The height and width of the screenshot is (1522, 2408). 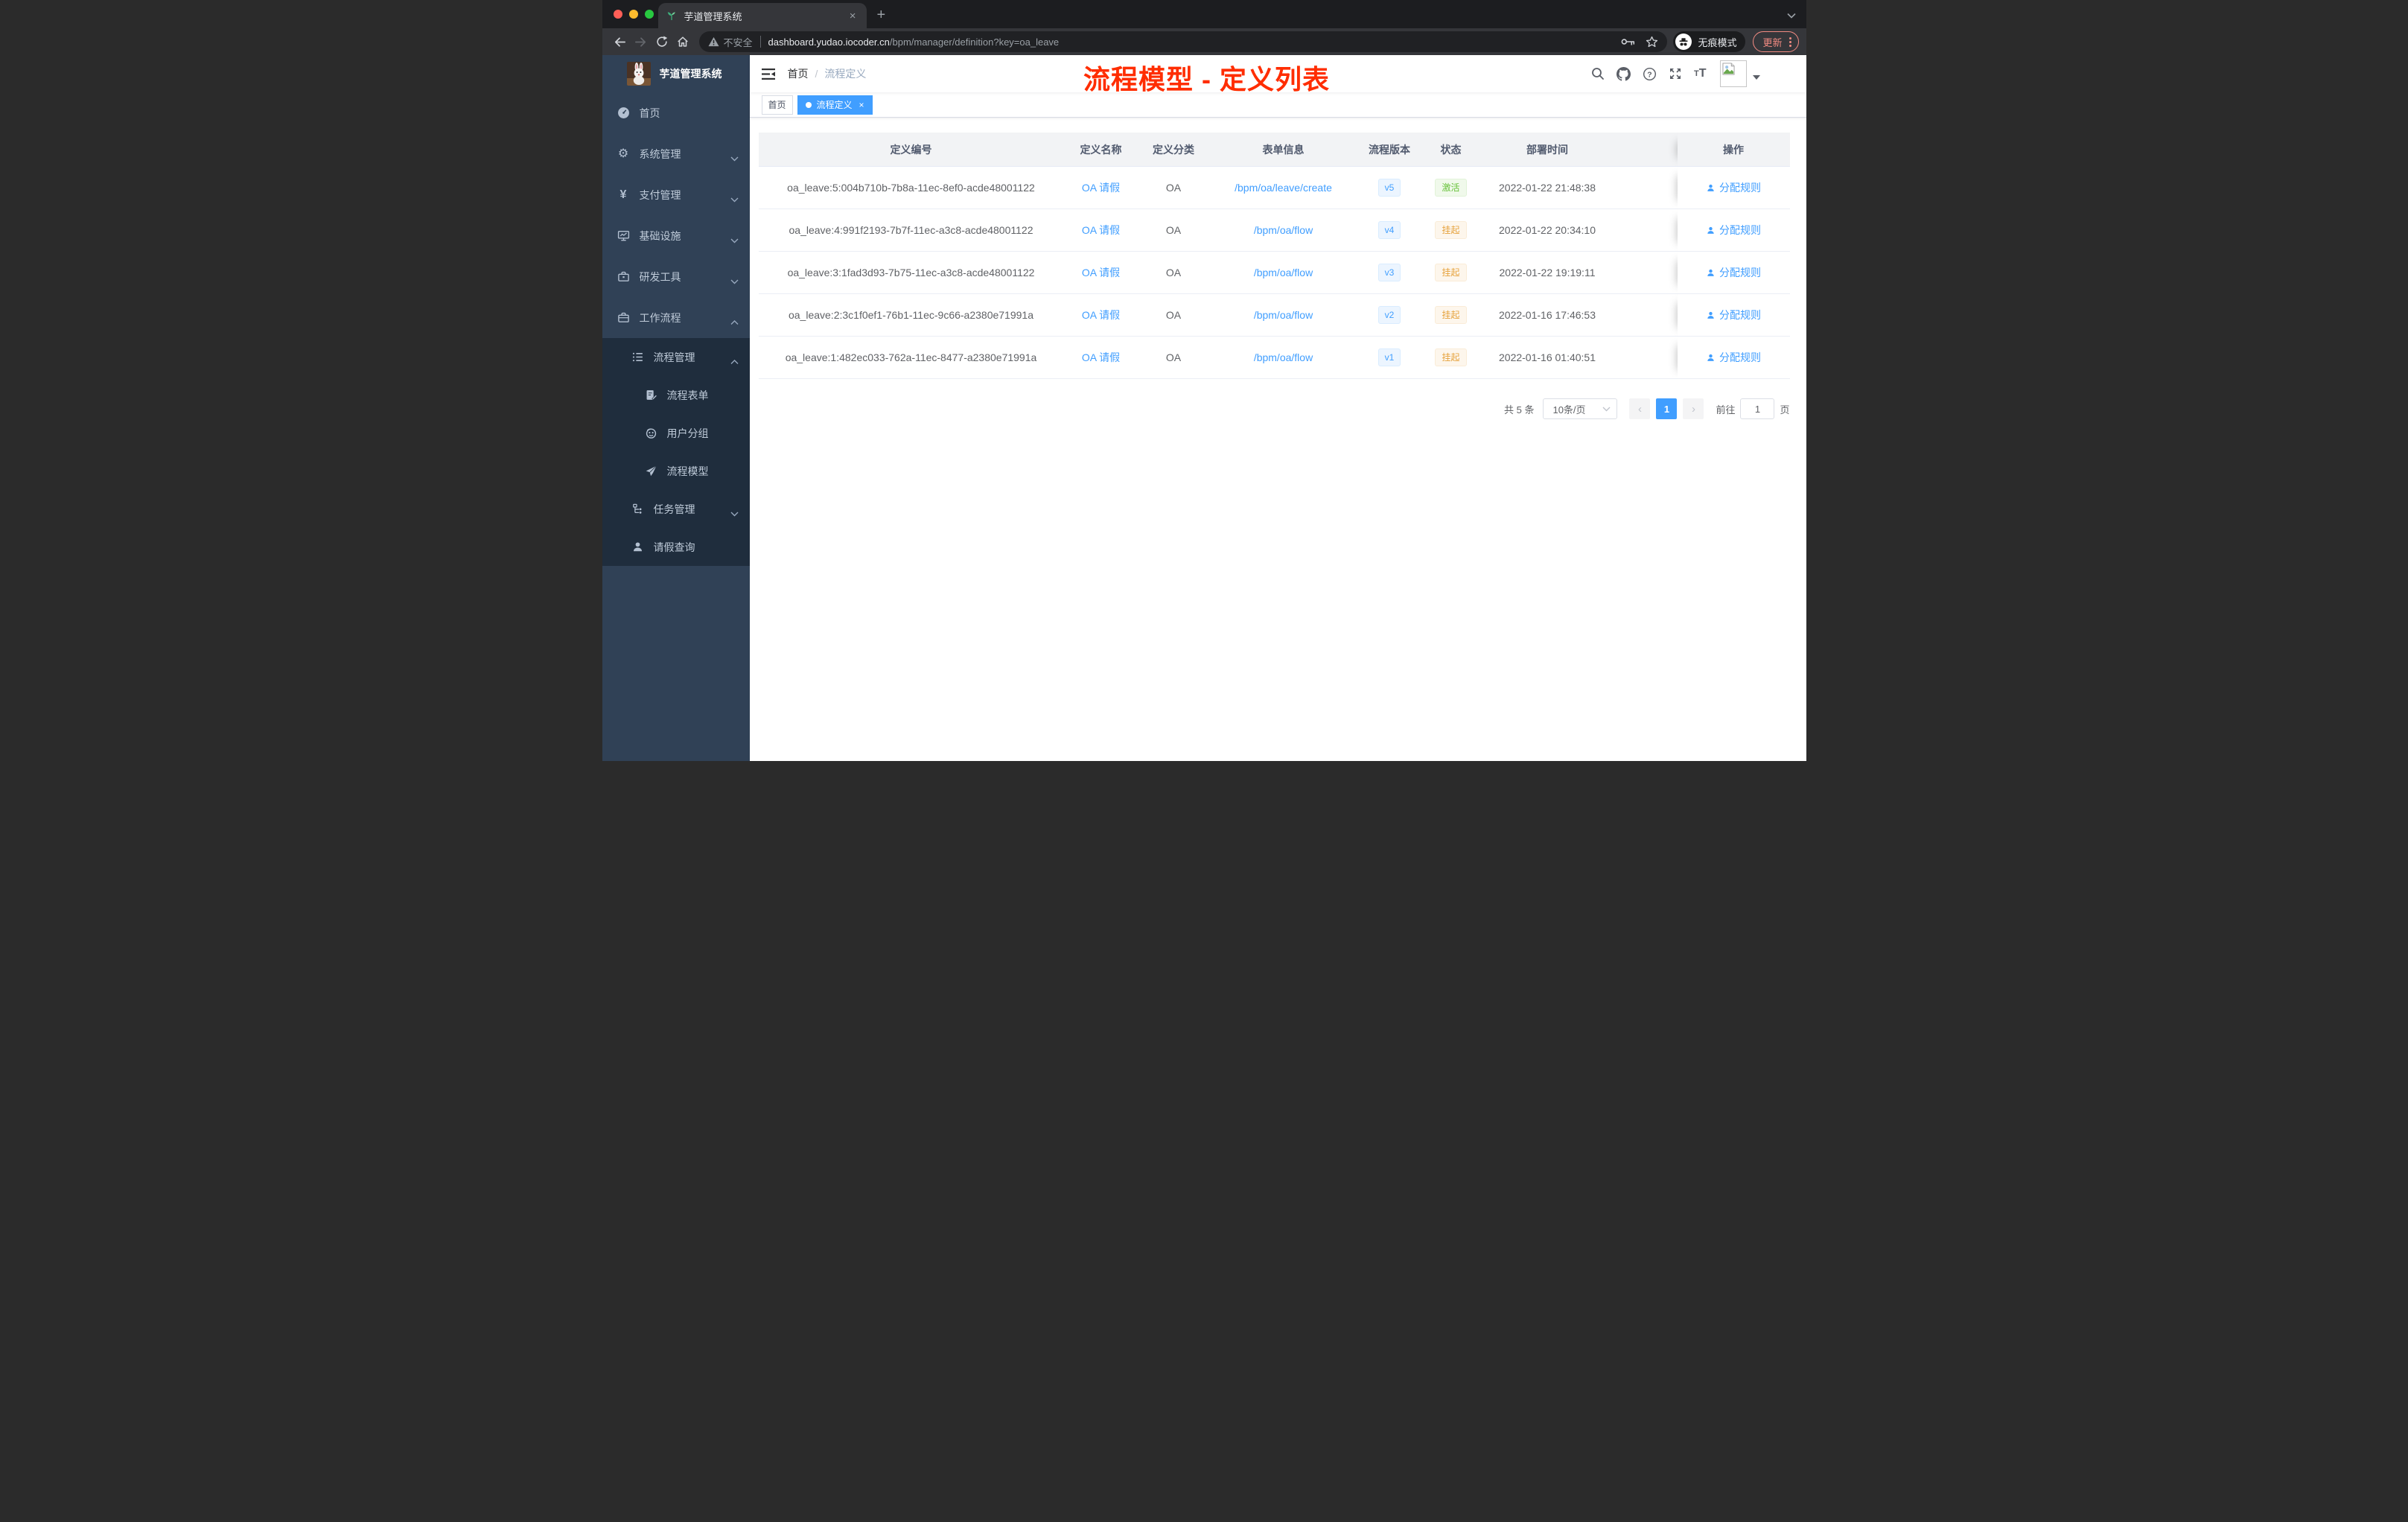 I want to click on navbar-actions: ? TT, so click(x=1672, y=73).